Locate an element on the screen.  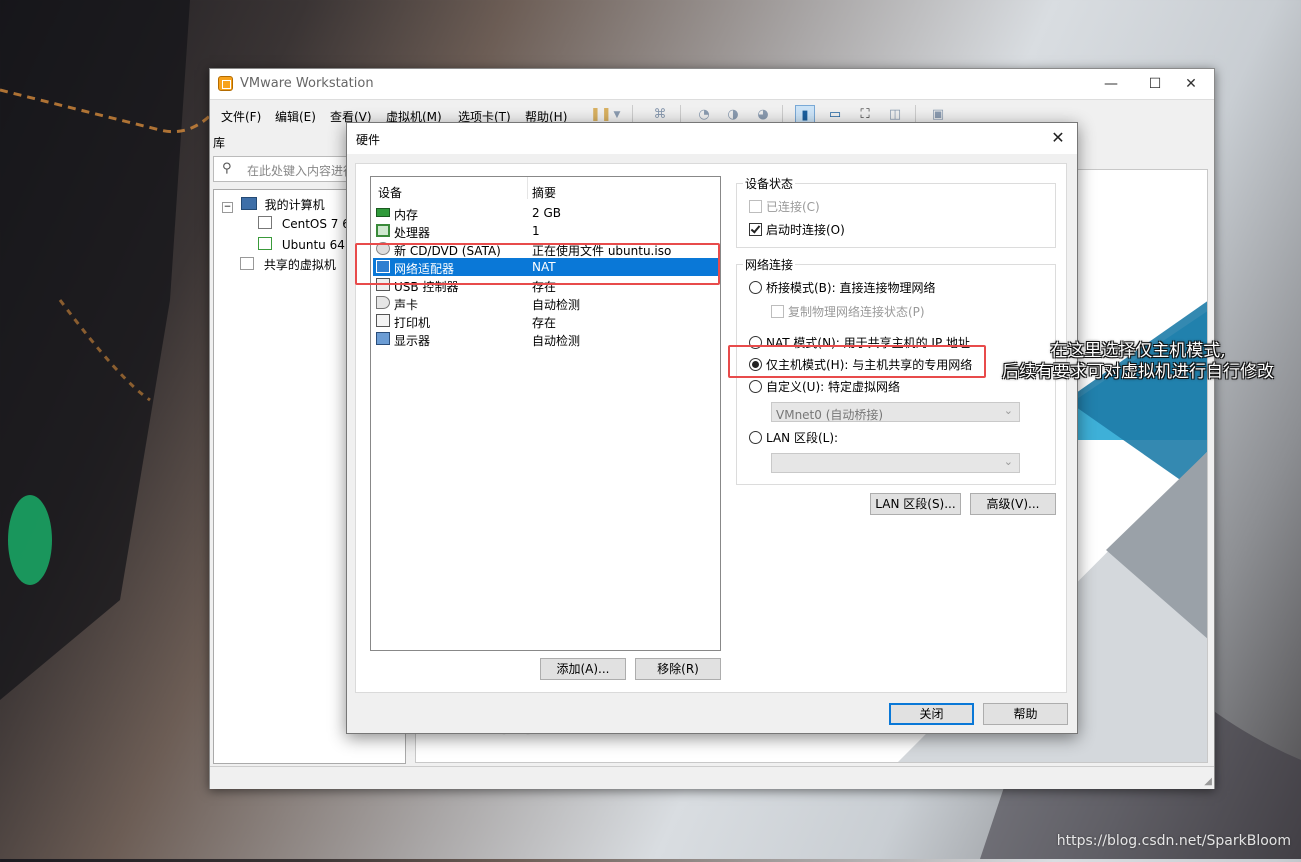
column-header-device: 设备 is located at coordinates (390, 192).